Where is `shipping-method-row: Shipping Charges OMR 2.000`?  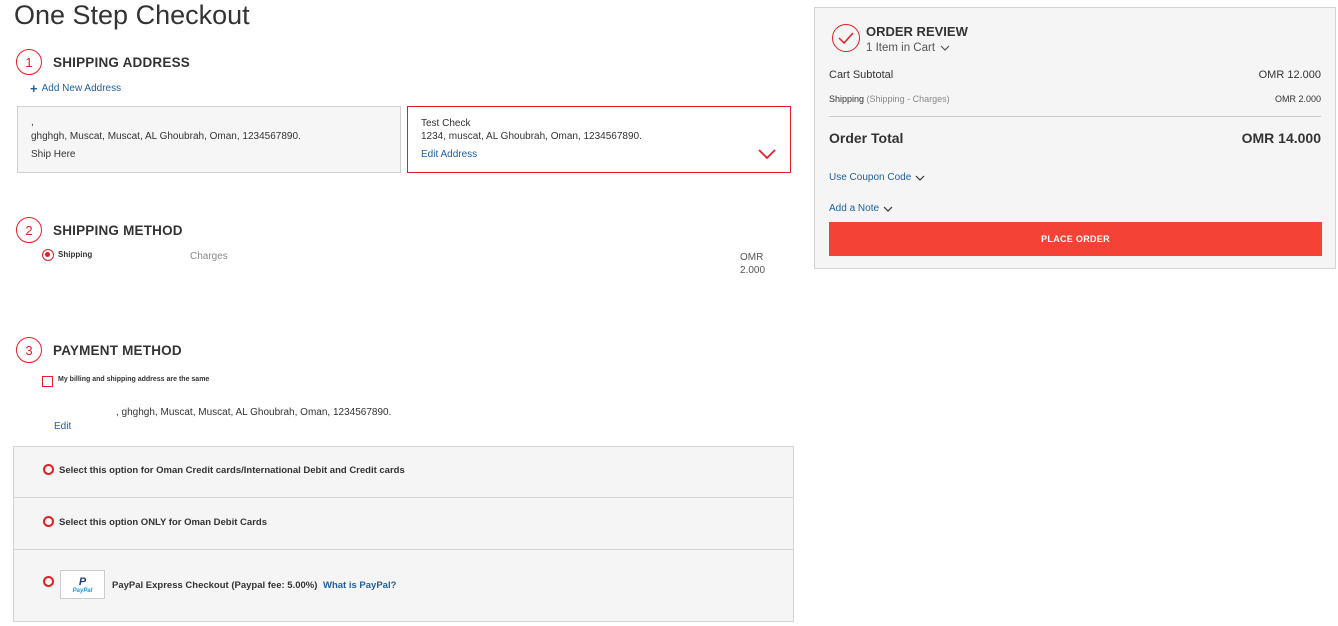
shipping-method-row: Shipping Charges OMR 2.000 is located at coordinates (422, 264).